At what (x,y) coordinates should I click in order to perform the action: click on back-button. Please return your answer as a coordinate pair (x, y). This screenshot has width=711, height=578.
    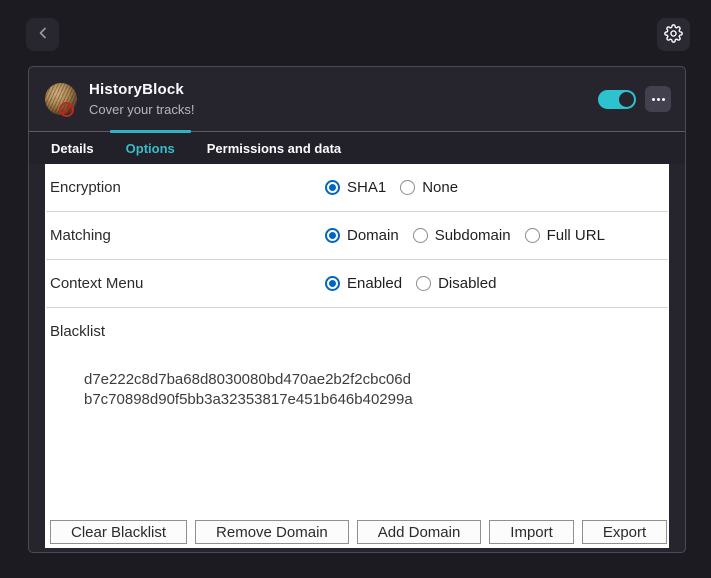
    Looking at the image, I should click on (42, 34).